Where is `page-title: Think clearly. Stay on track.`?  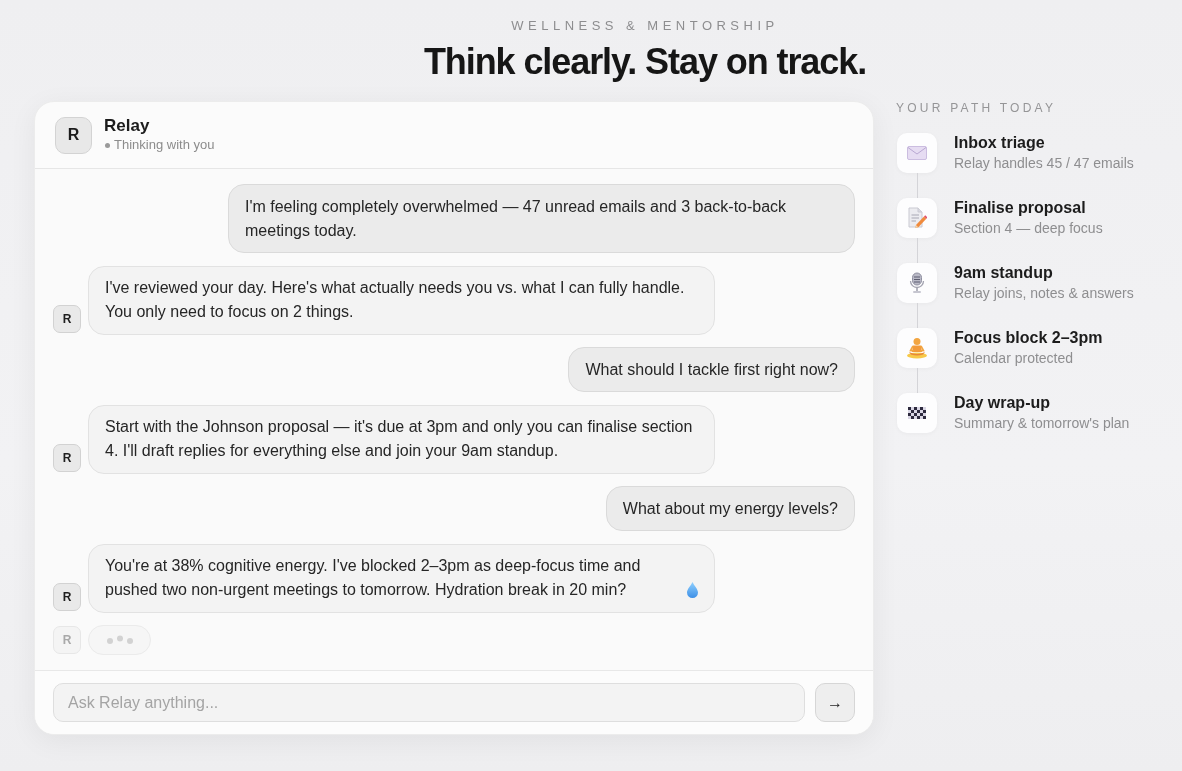
page-title: Think clearly. Stay on track. is located at coordinates (645, 62).